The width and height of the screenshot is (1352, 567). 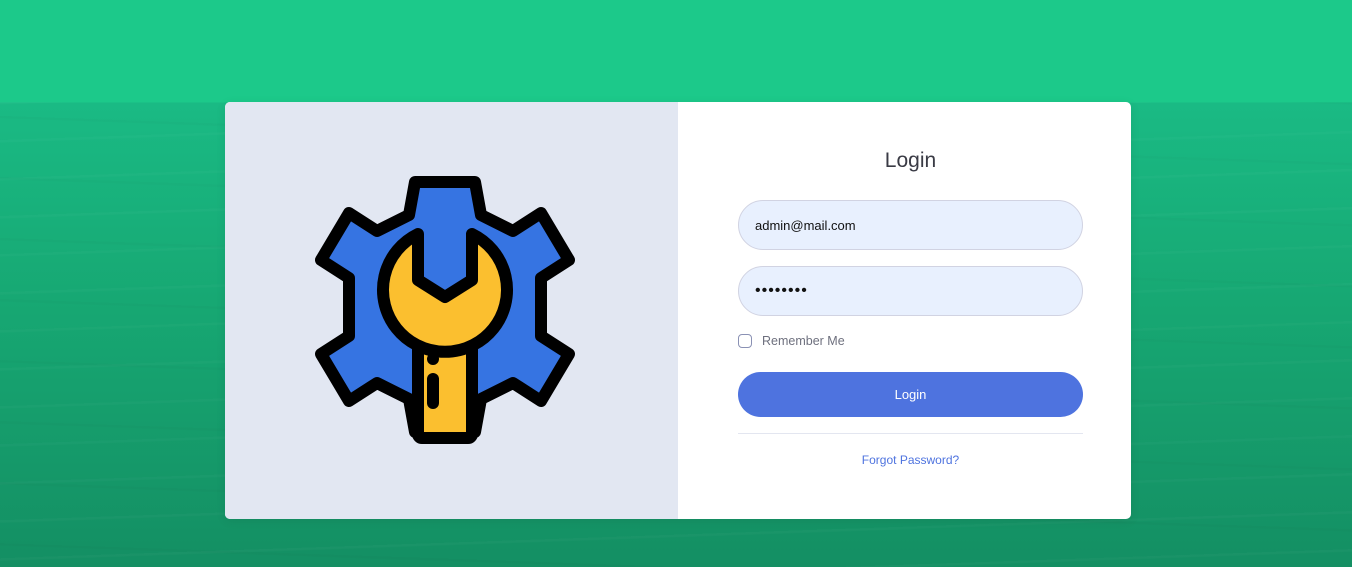 I want to click on remember-me-checkbox, so click(x=745, y=341).